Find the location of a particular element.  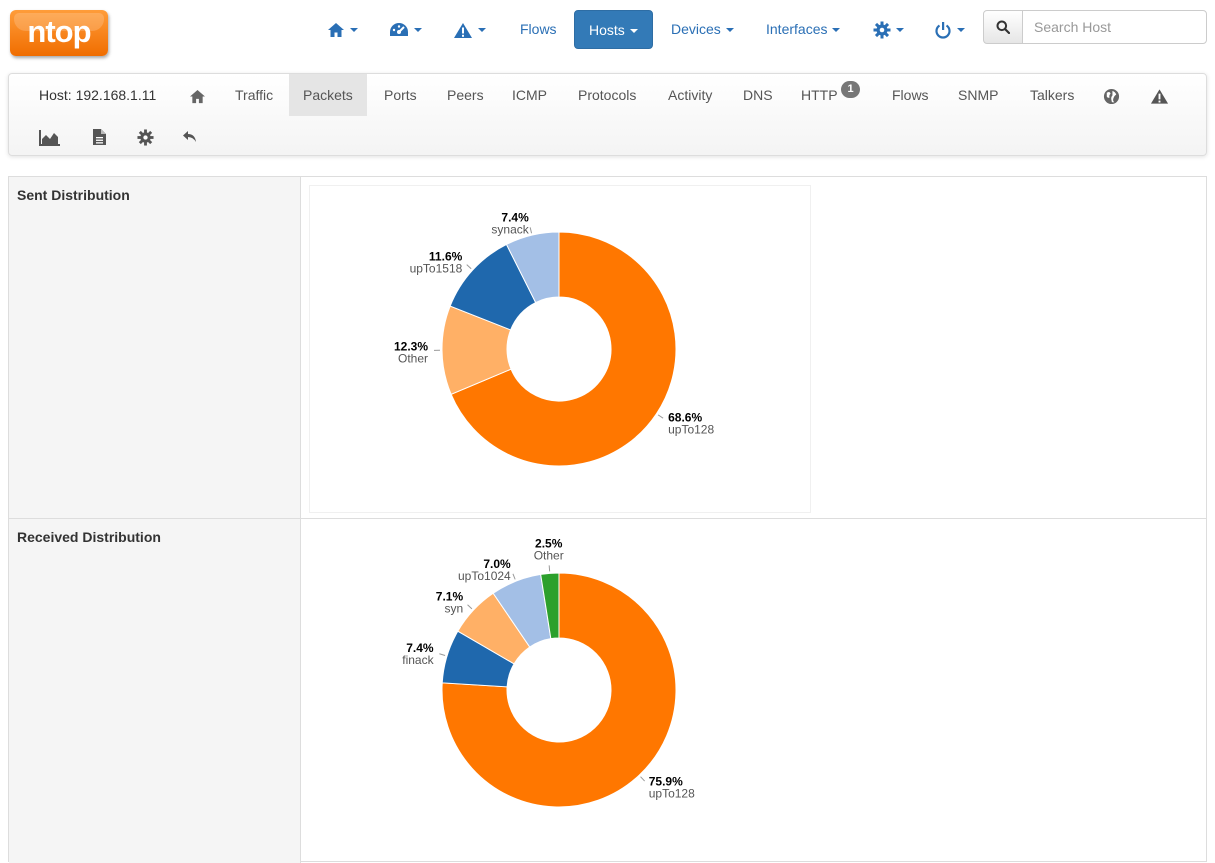

document-icon is located at coordinates (99, 137).